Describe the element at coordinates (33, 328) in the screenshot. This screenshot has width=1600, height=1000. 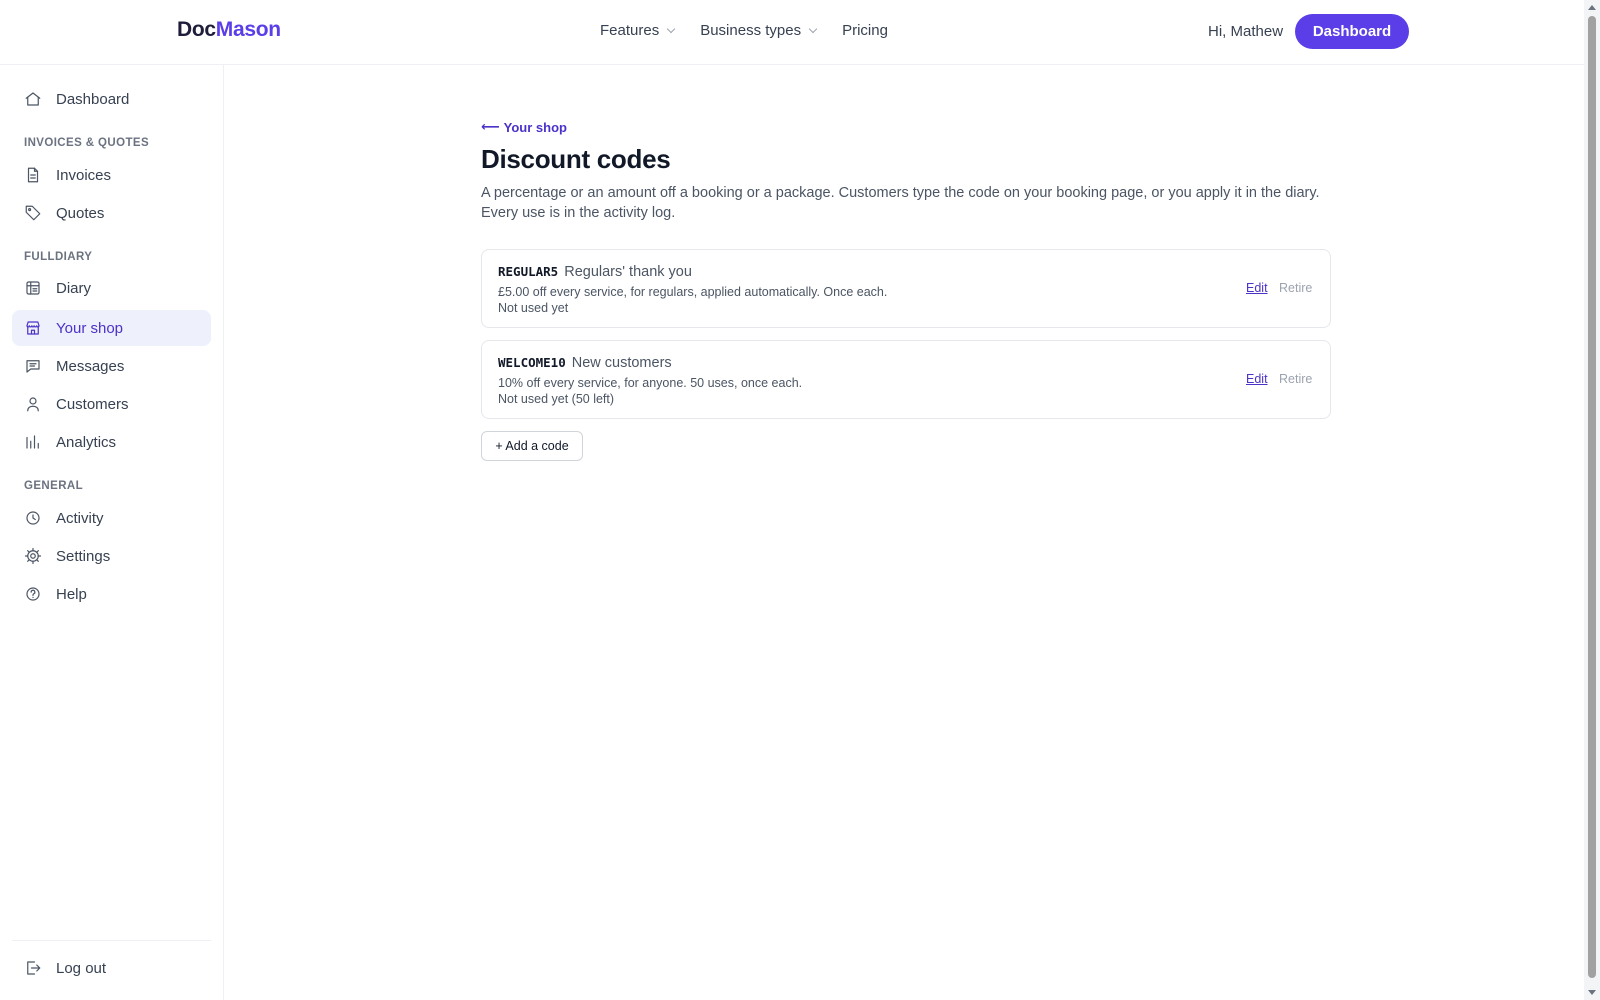
I see `store-icon` at that location.